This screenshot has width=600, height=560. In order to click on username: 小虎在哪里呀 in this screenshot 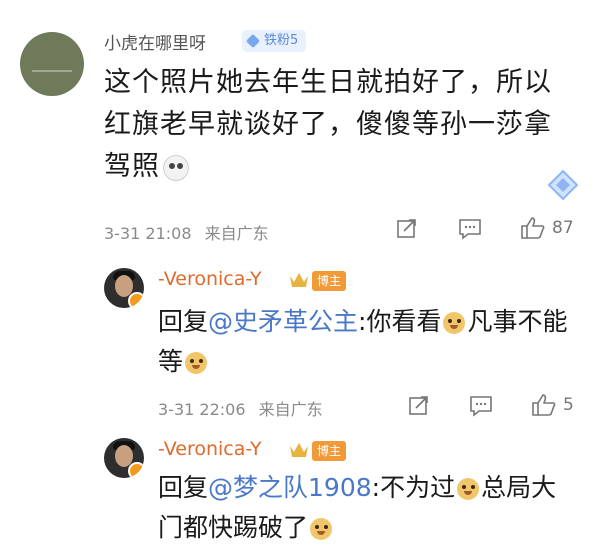, I will do `click(155, 41)`.